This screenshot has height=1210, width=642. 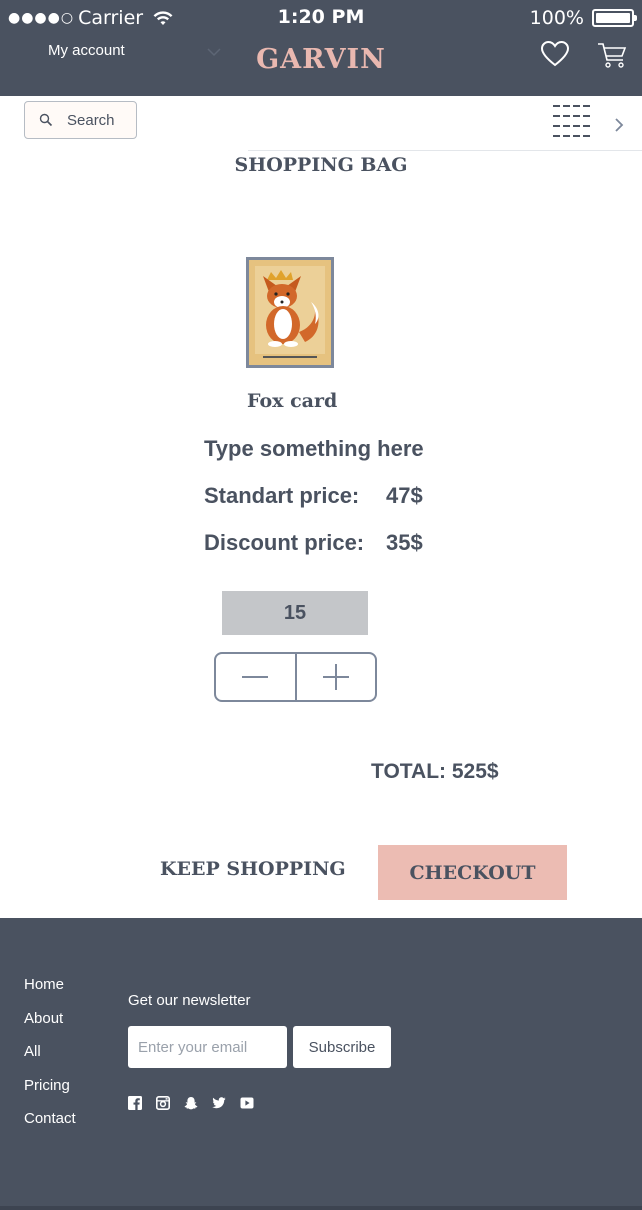 What do you see at coordinates (191, 1103) in the screenshot?
I see `snapchat-icon` at bounding box center [191, 1103].